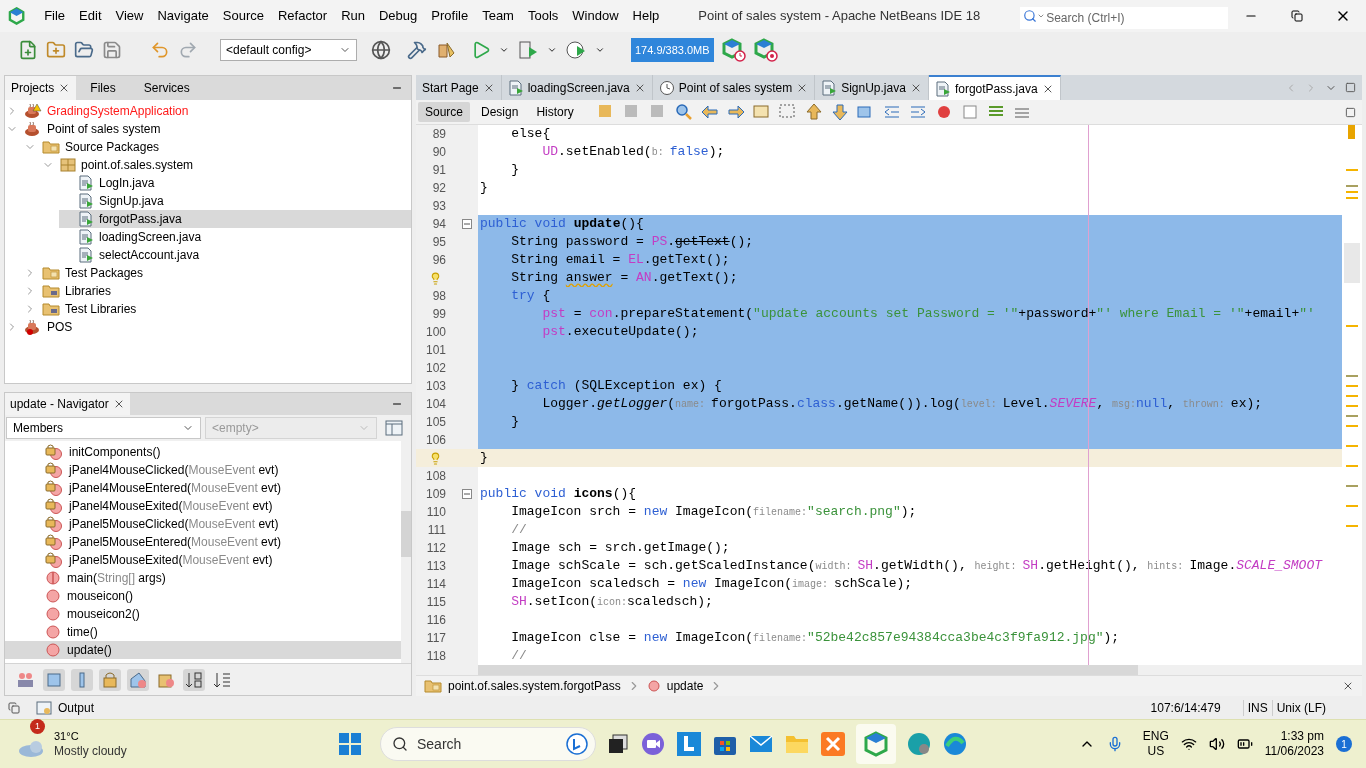  What do you see at coordinates (56, 50) in the screenshot?
I see `new-project-icon` at bounding box center [56, 50].